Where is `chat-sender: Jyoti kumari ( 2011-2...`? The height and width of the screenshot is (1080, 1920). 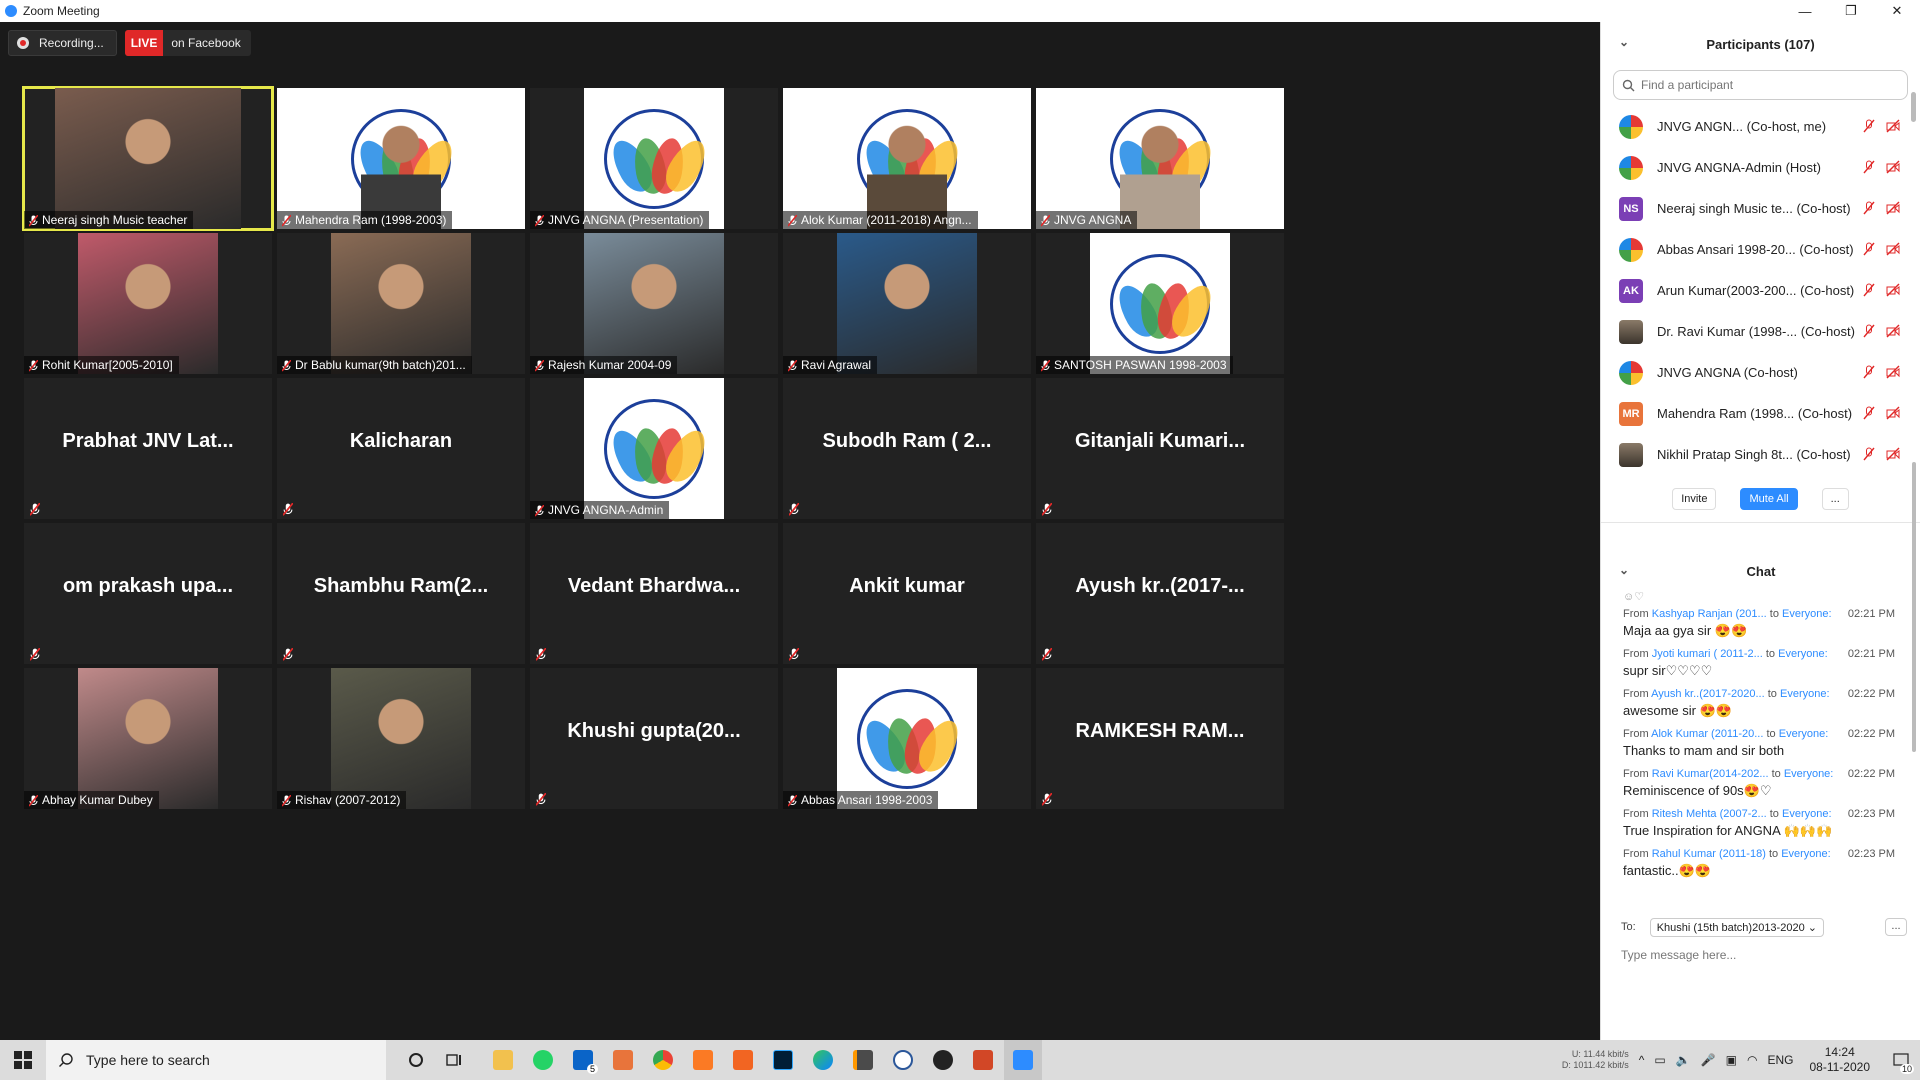
chat-sender: Jyoti kumari ( 2011-2... is located at coordinates (1707, 654).